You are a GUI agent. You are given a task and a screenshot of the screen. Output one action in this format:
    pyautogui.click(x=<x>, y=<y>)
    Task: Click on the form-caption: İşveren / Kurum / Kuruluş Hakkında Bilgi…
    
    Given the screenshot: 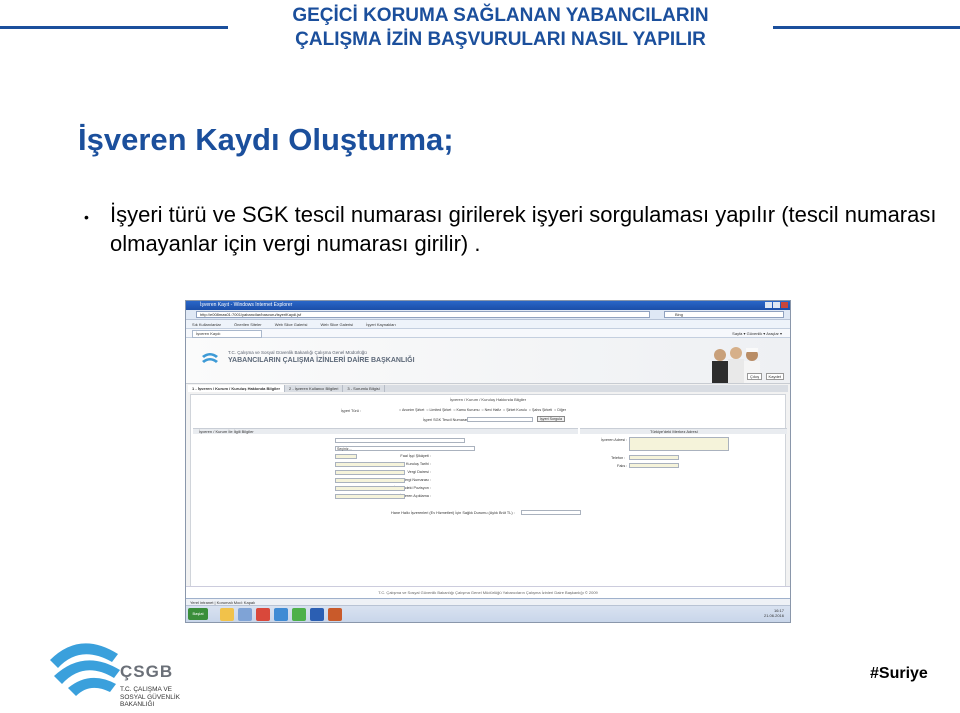 What is the action you would take?
    pyautogui.click(x=488, y=399)
    